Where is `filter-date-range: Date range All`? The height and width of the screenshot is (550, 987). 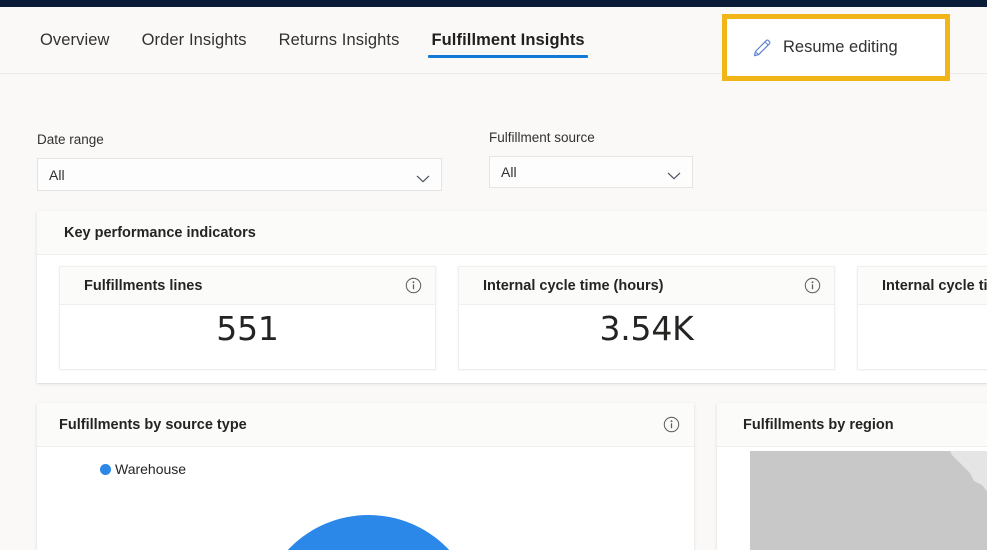
filter-date-range: Date range All is located at coordinates (239, 161).